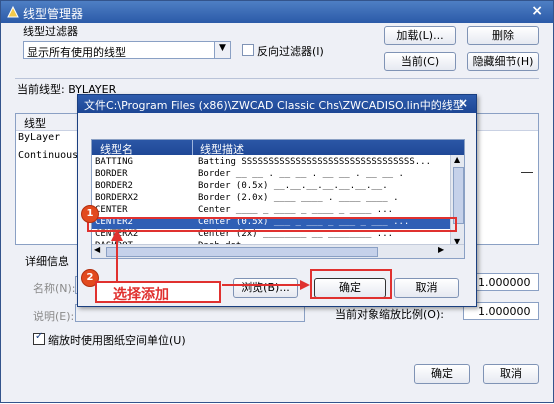 This screenshot has height=404, width=554. Describe the element at coordinates (117, 235) in the screenshot. I see `arrow-up-head` at that location.